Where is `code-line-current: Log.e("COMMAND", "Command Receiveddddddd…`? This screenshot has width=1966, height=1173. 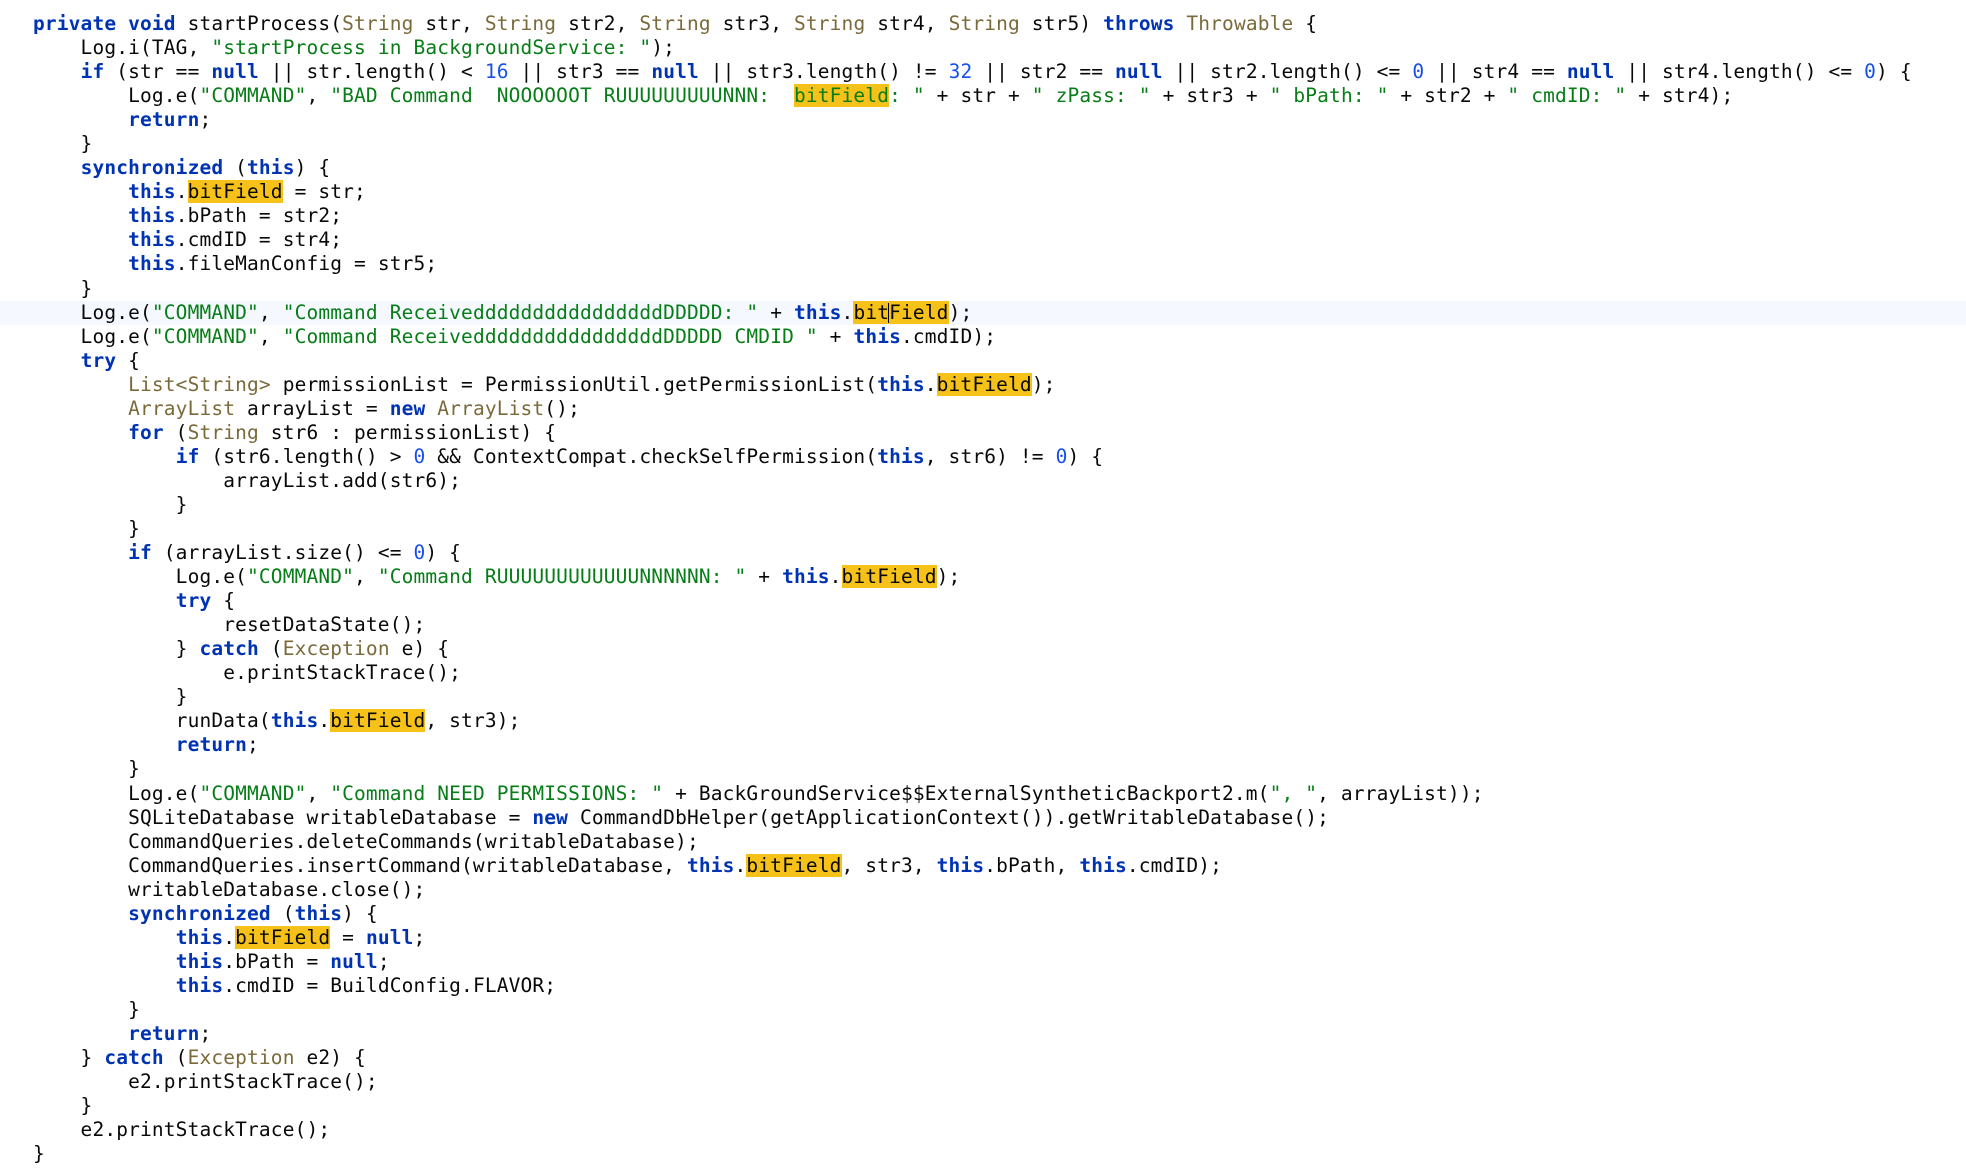
code-line-current: Log.e("COMMAND", "Command Receiveddddddd… is located at coordinates (983, 312).